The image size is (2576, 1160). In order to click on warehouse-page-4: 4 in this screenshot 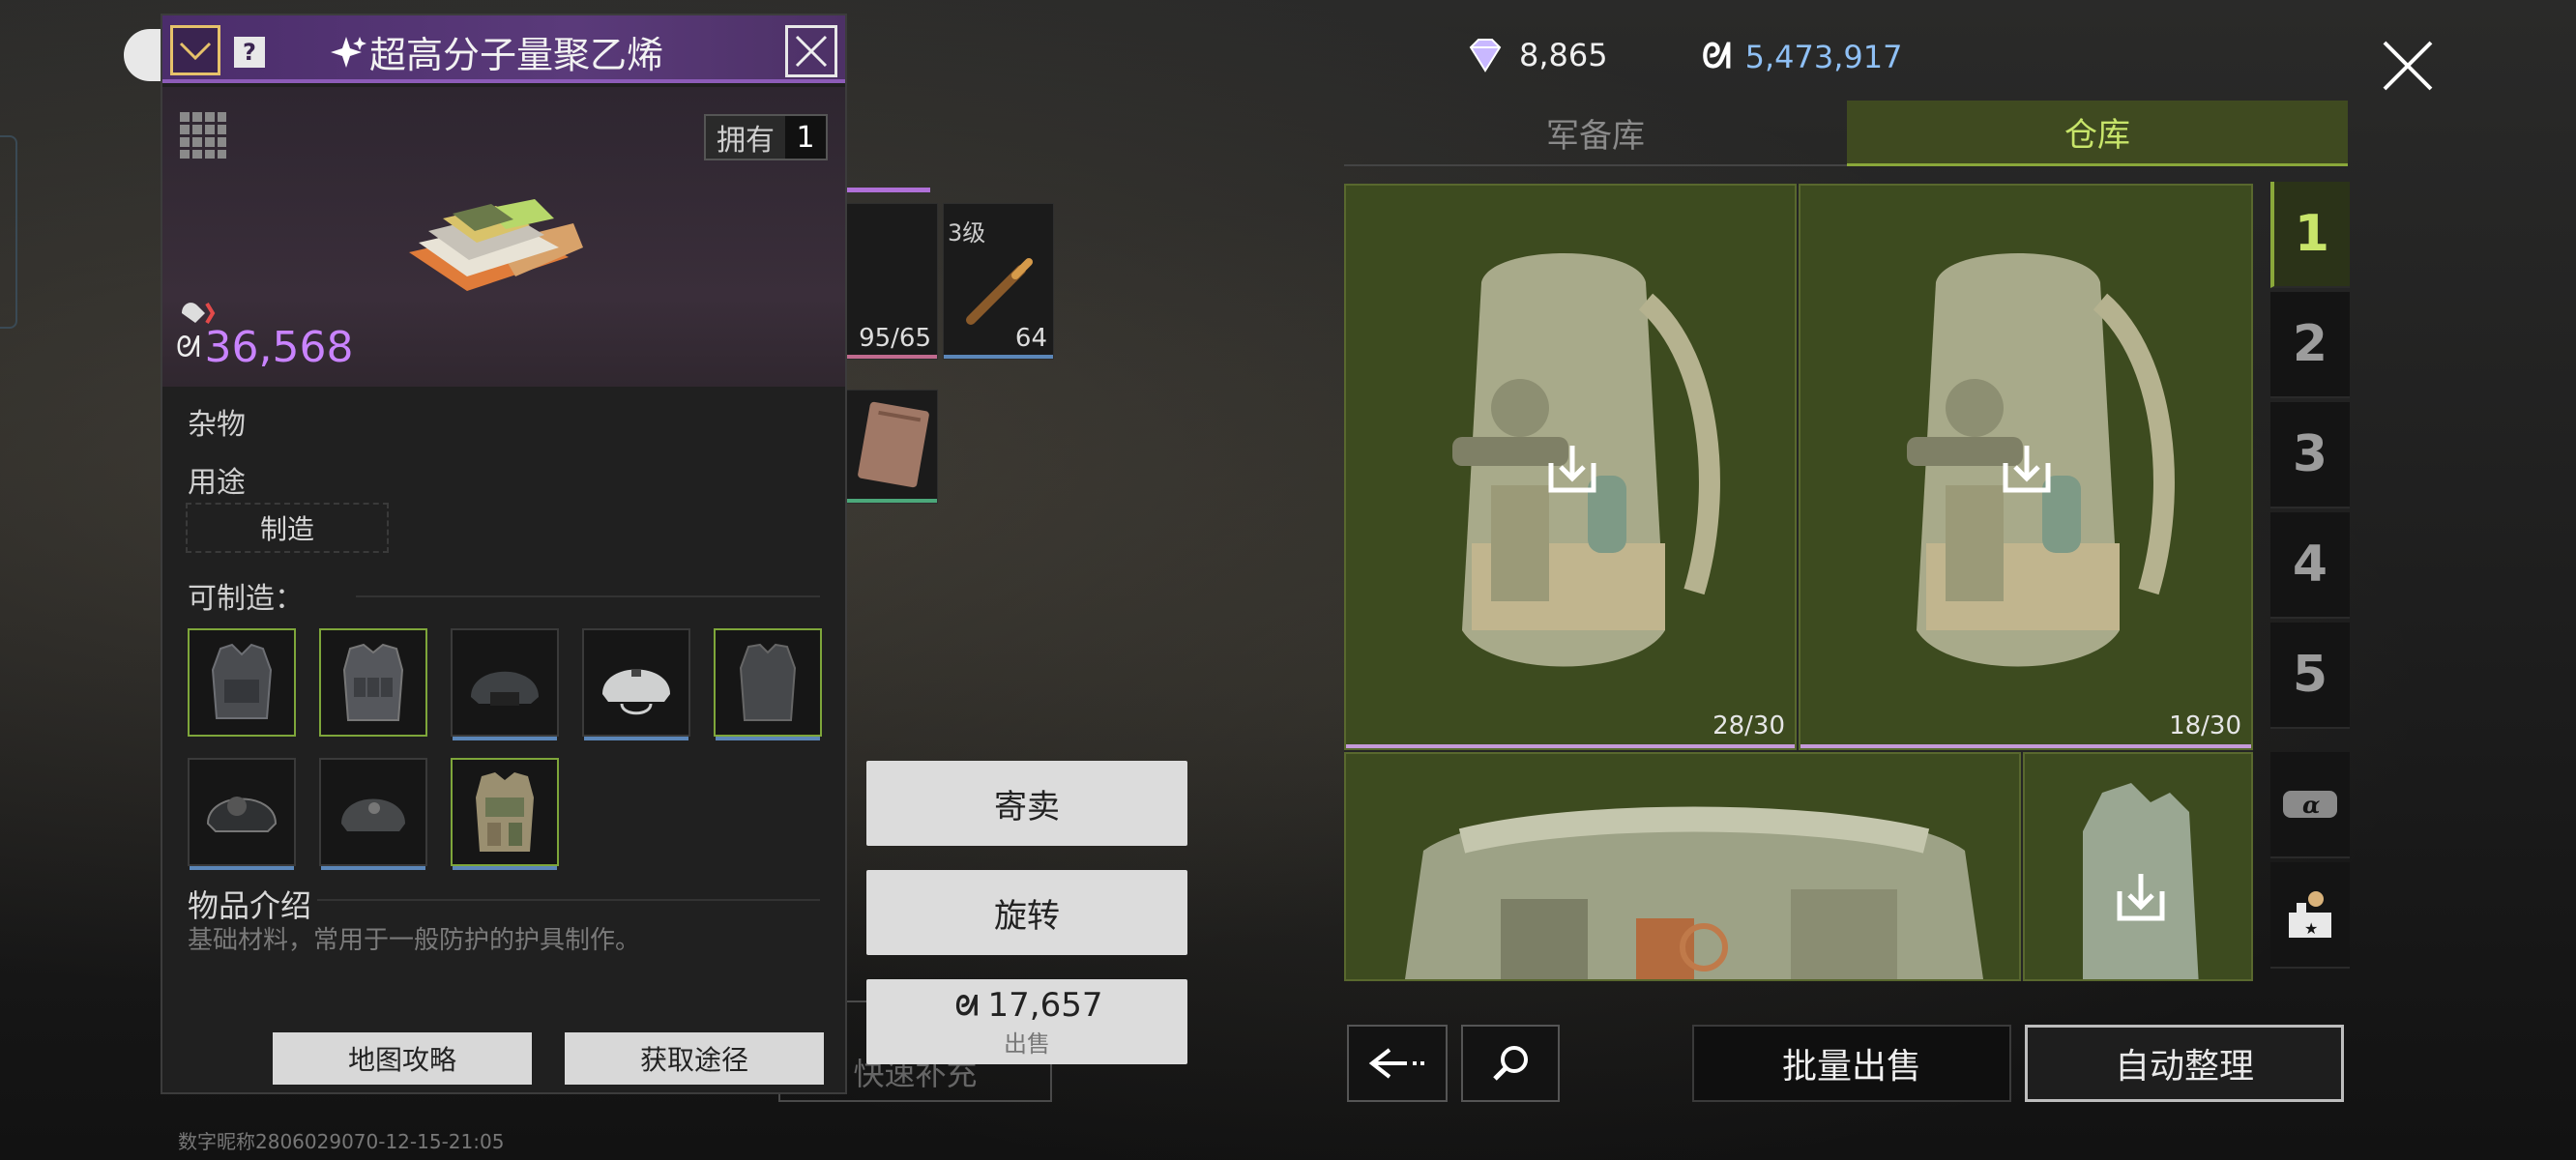, I will do `click(2310, 565)`.